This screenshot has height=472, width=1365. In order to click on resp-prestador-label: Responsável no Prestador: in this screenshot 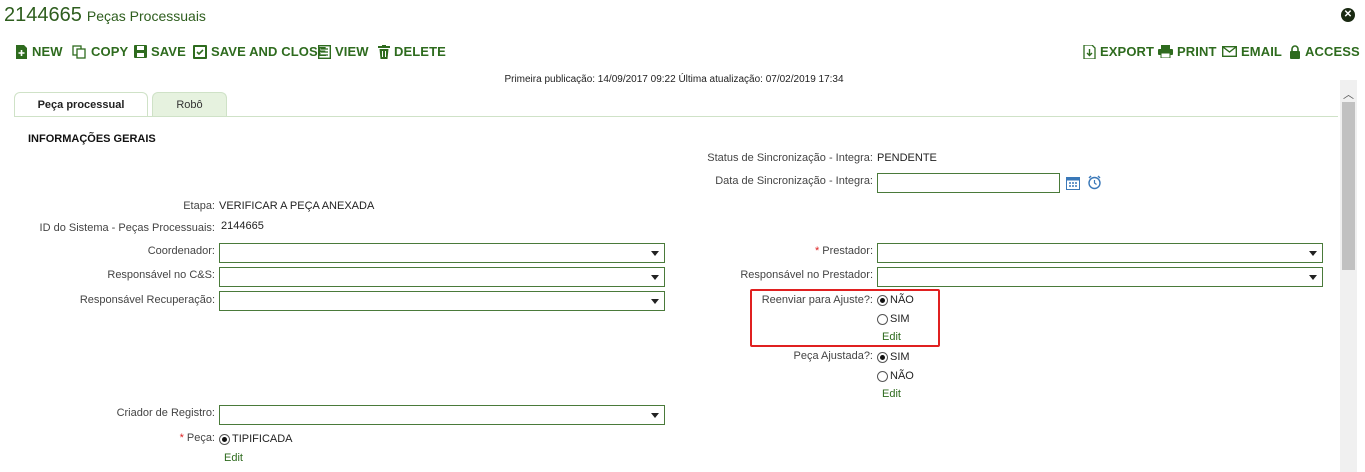, I will do `click(806, 275)`.